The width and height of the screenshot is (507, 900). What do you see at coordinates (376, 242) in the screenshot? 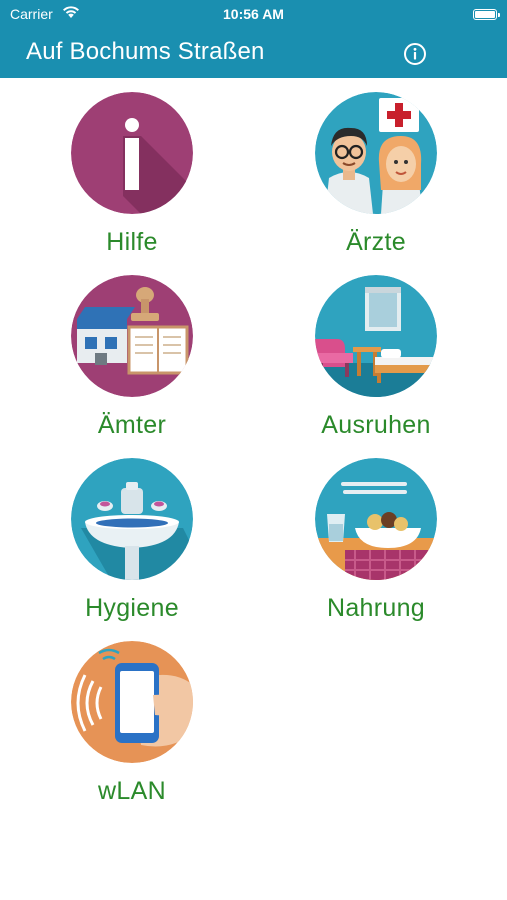
I see `tile-label: Ärzte` at bounding box center [376, 242].